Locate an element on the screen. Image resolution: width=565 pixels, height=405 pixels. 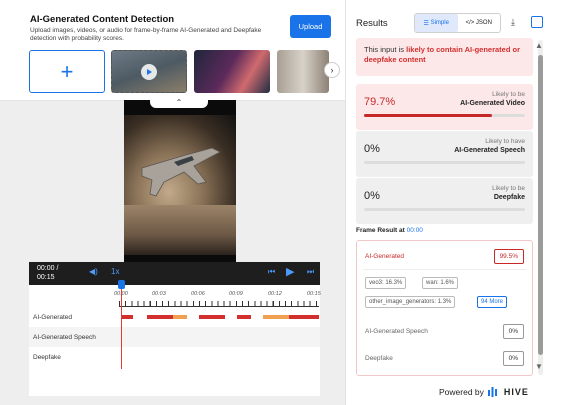
frame-result-label: Frame Result at 00:00 is located at coordinates (389, 230).